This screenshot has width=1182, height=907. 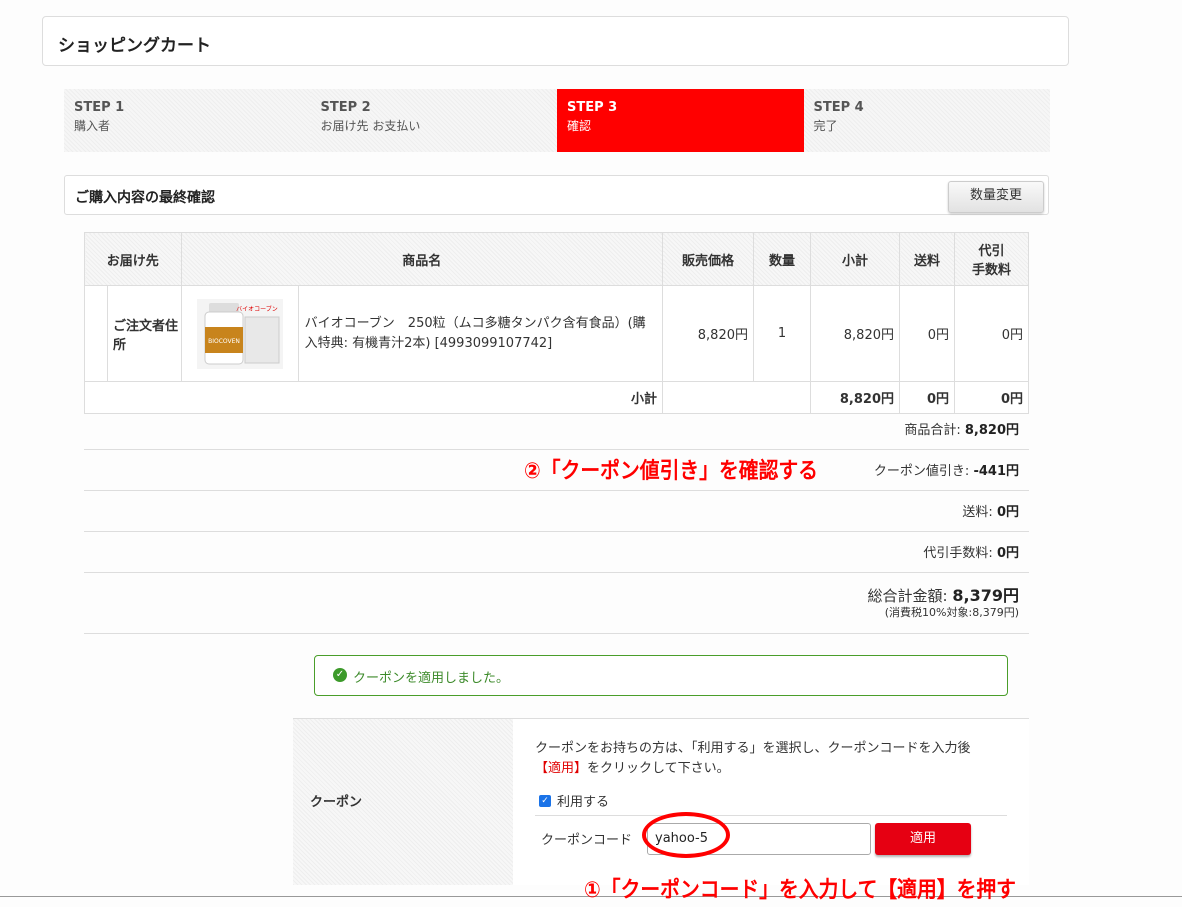 What do you see at coordinates (545, 800) in the screenshot?
I see `checkbox-checked-icon: ✓` at bounding box center [545, 800].